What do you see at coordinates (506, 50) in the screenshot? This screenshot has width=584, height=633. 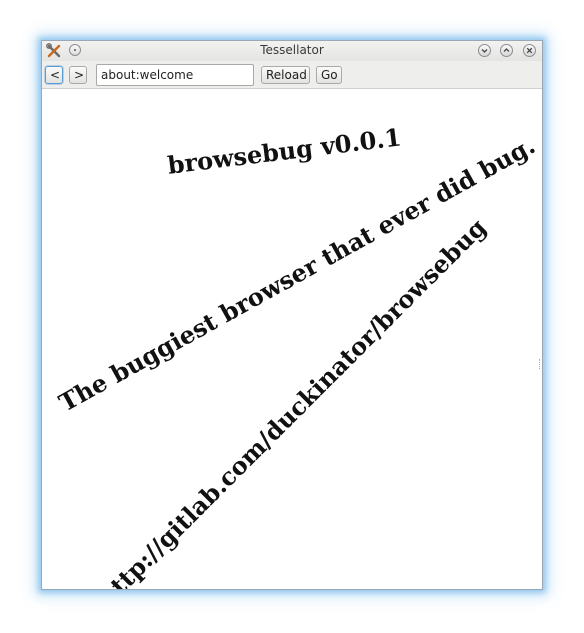 I see `maximize-icon` at bounding box center [506, 50].